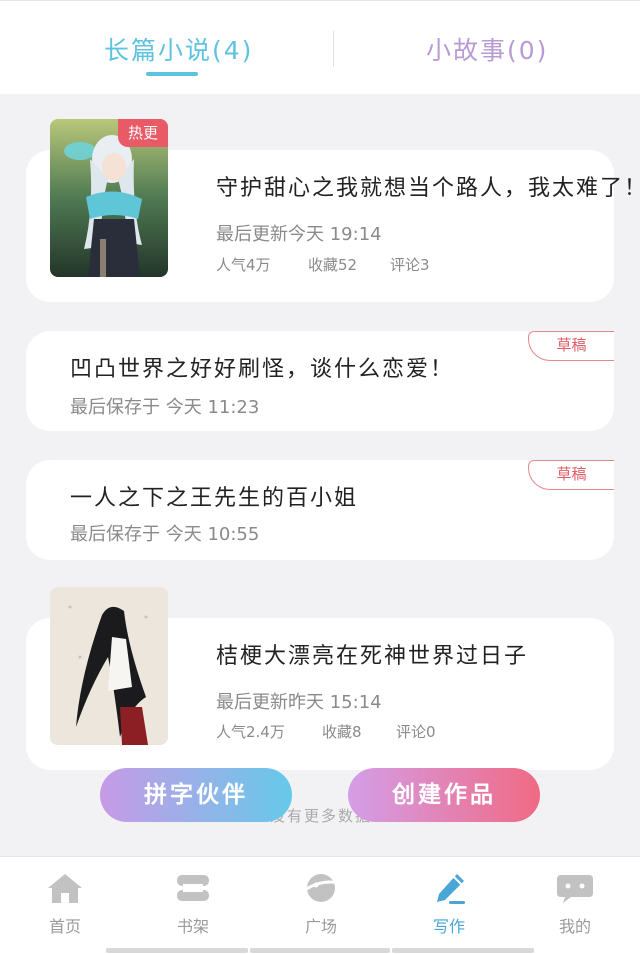  I want to click on nav-square: 广场, so click(321, 904).